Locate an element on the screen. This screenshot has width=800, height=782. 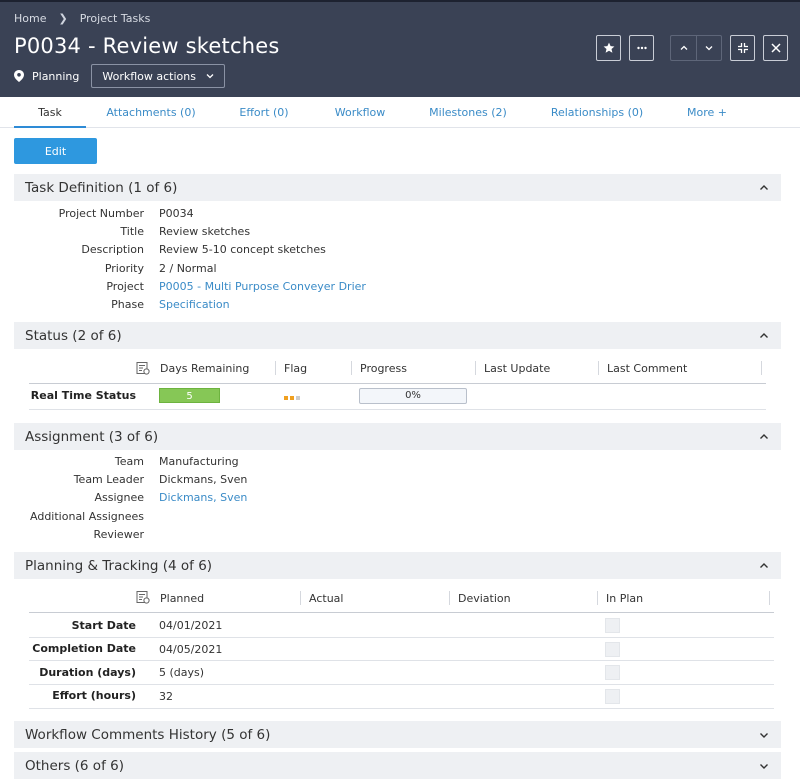
planned-start-date: 04/01/2021 is located at coordinates (191, 625).